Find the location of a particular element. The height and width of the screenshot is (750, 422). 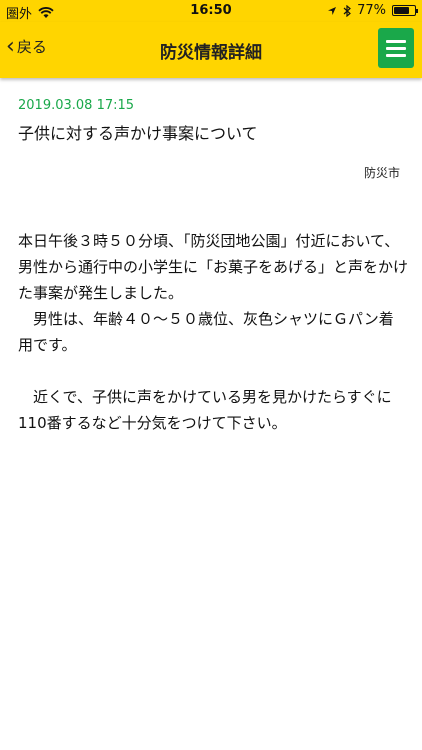

article-headline: 子供に対する声かけ事案について is located at coordinates (138, 133).